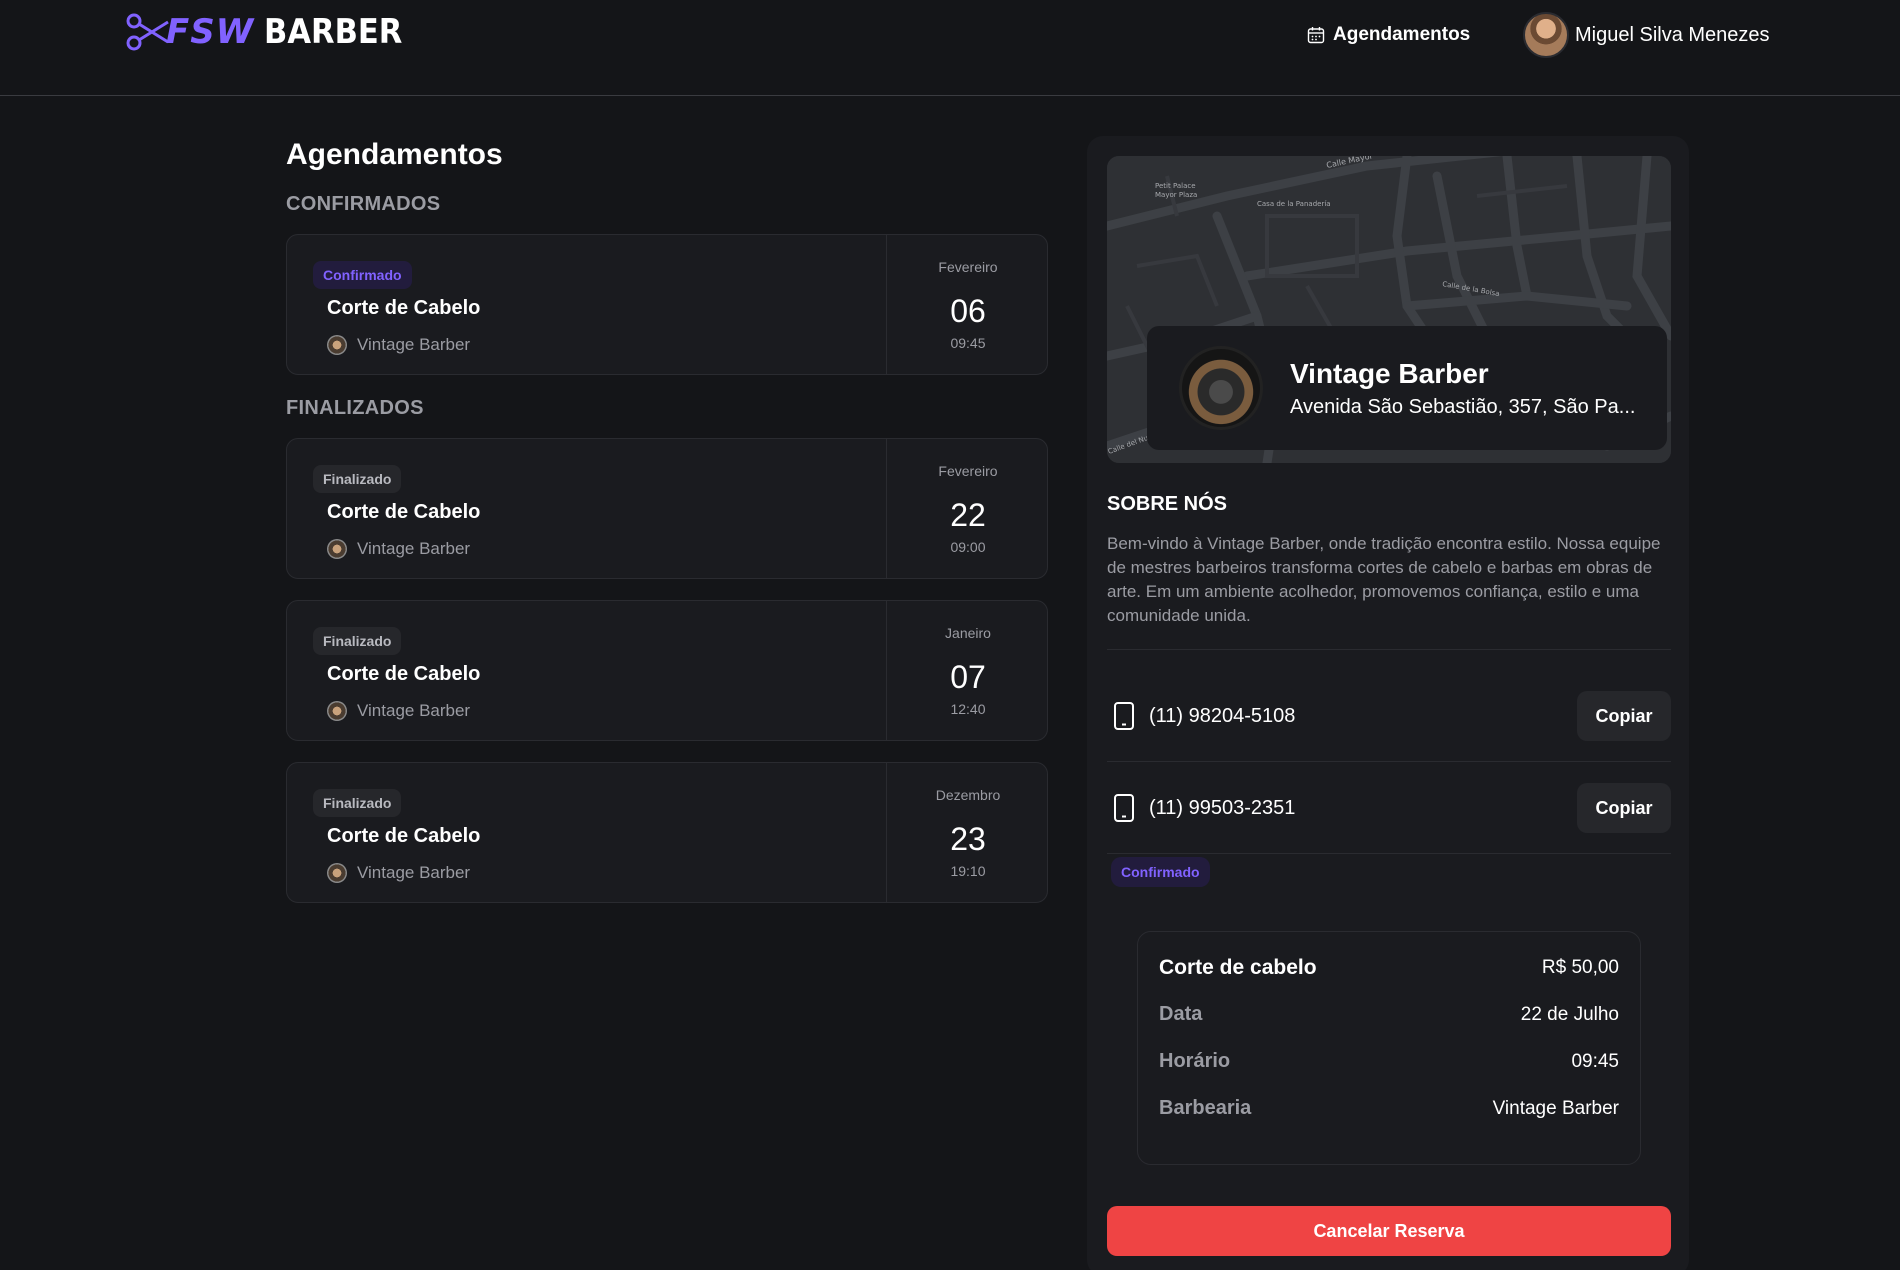 The height and width of the screenshot is (1270, 1900). What do you see at coordinates (1555, 1108) in the screenshot?
I see `summary-shop-value: Vintage Barber` at bounding box center [1555, 1108].